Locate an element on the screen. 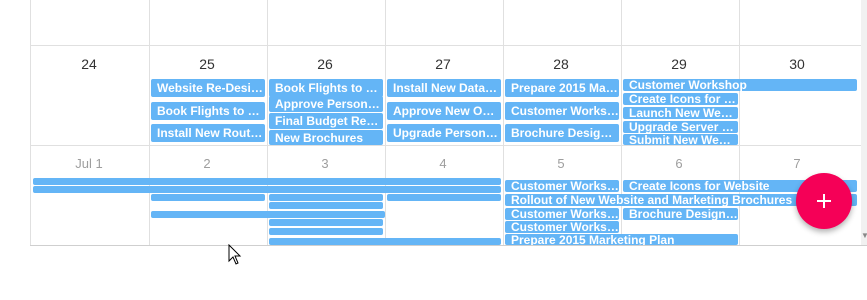  day-number: 26 is located at coordinates (325, 64).